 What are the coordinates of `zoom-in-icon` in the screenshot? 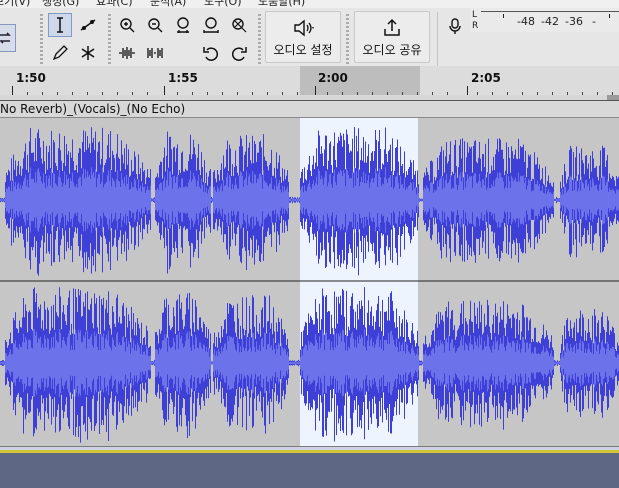 It's located at (127, 25).